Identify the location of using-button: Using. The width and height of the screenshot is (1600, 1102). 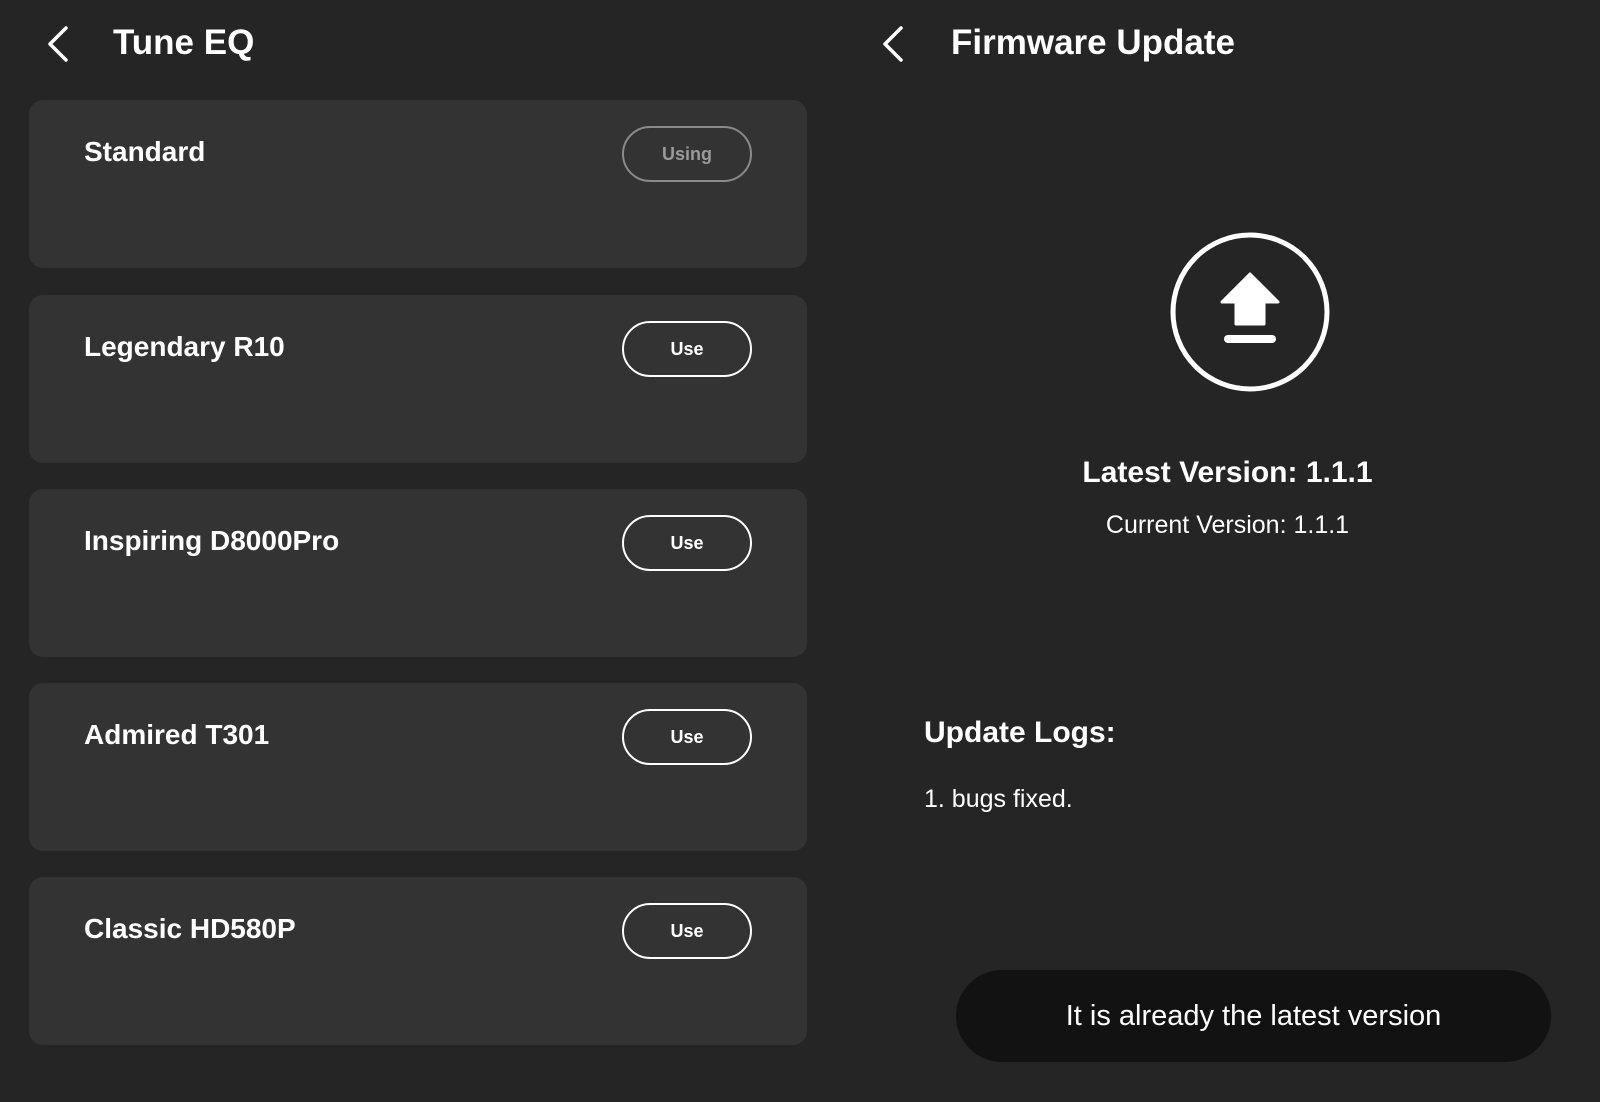
(687, 154).